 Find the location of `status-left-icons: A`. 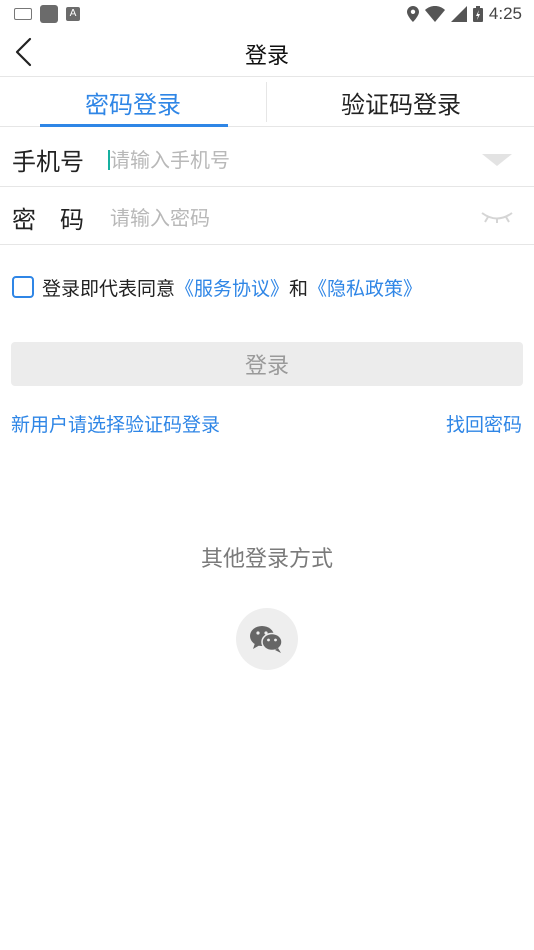

status-left-icons: A is located at coordinates (47, 14).